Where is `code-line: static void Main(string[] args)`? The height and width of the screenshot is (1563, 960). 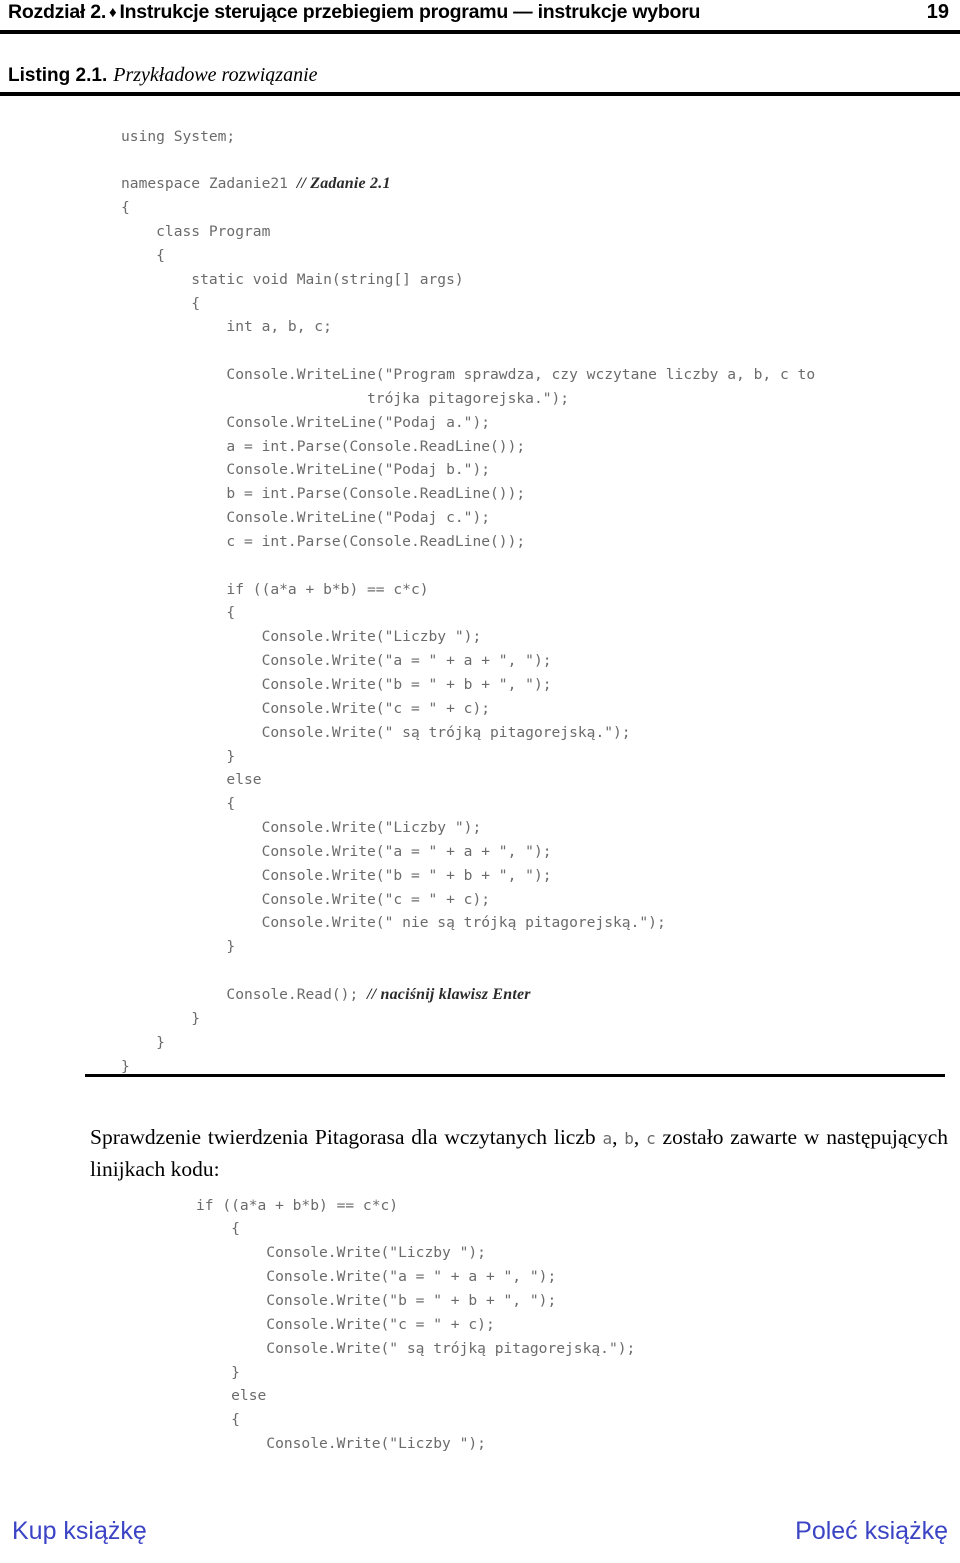
code-line: static void Main(string[] args) is located at coordinates (468, 280).